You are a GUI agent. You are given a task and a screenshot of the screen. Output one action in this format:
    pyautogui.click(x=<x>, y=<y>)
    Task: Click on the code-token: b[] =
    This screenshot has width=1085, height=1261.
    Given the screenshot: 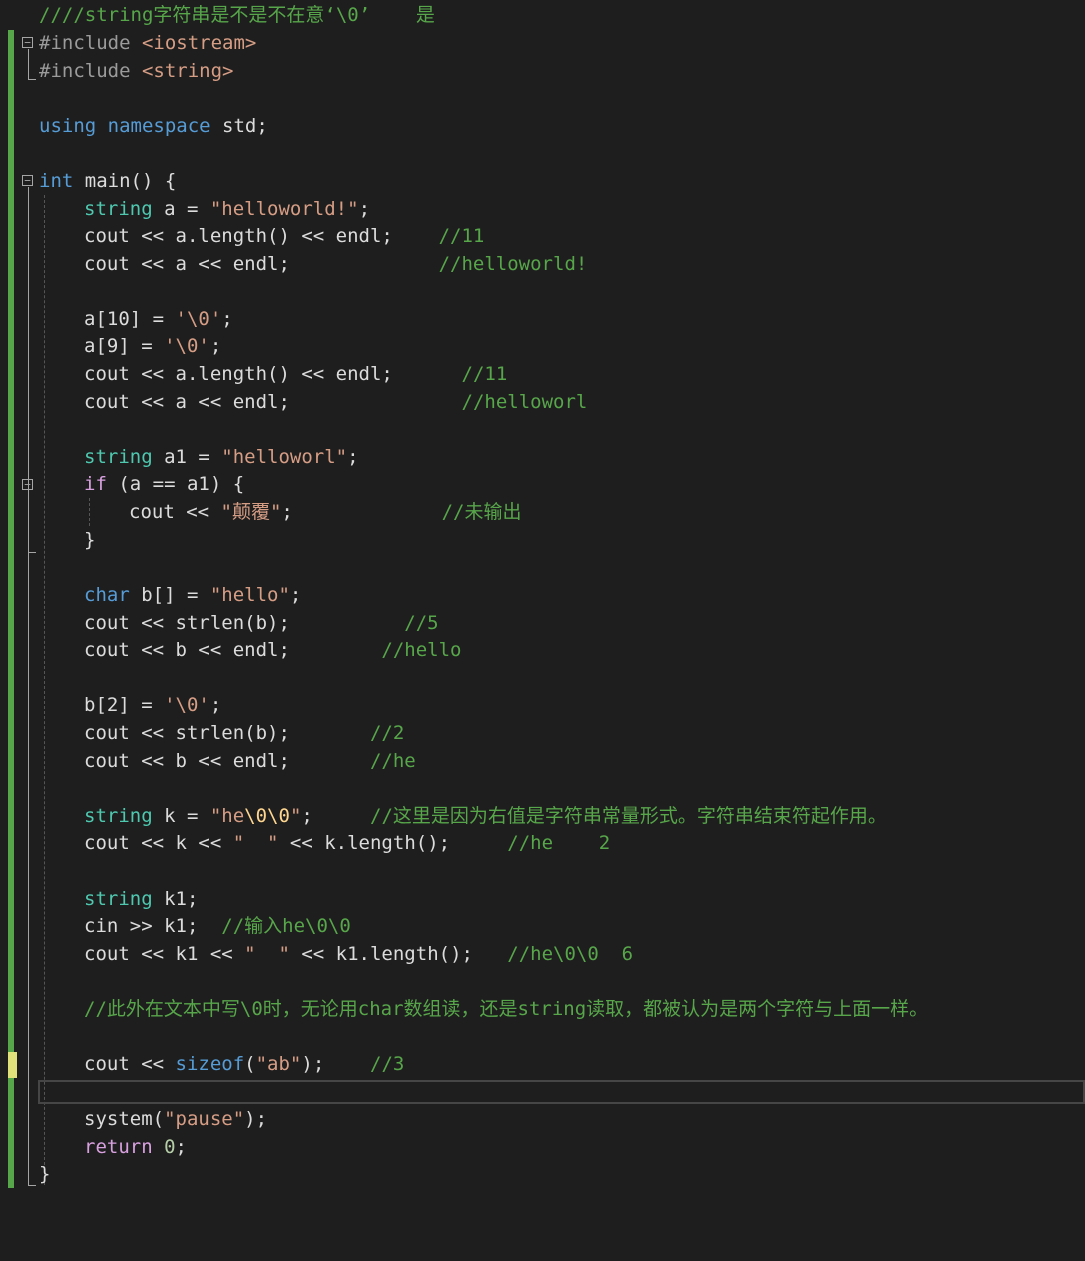 What is the action you would take?
    pyautogui.click(x=175, y=595)
    